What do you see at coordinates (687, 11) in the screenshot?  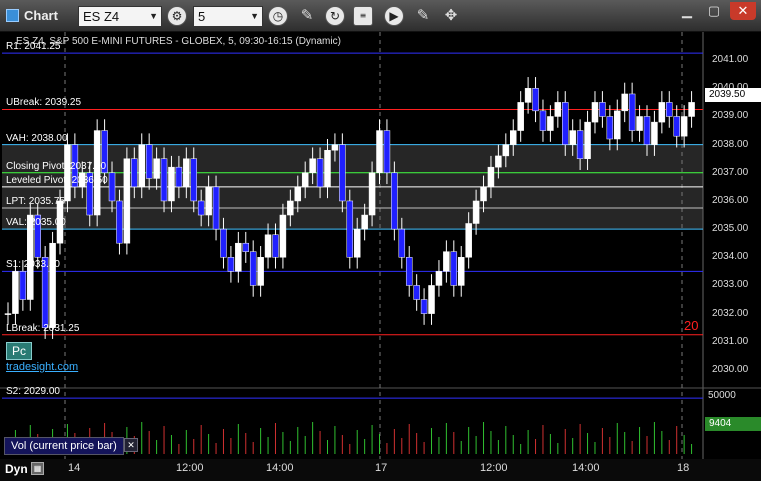 I see `minimize-button: ▁` at bounding box center [687, 11].